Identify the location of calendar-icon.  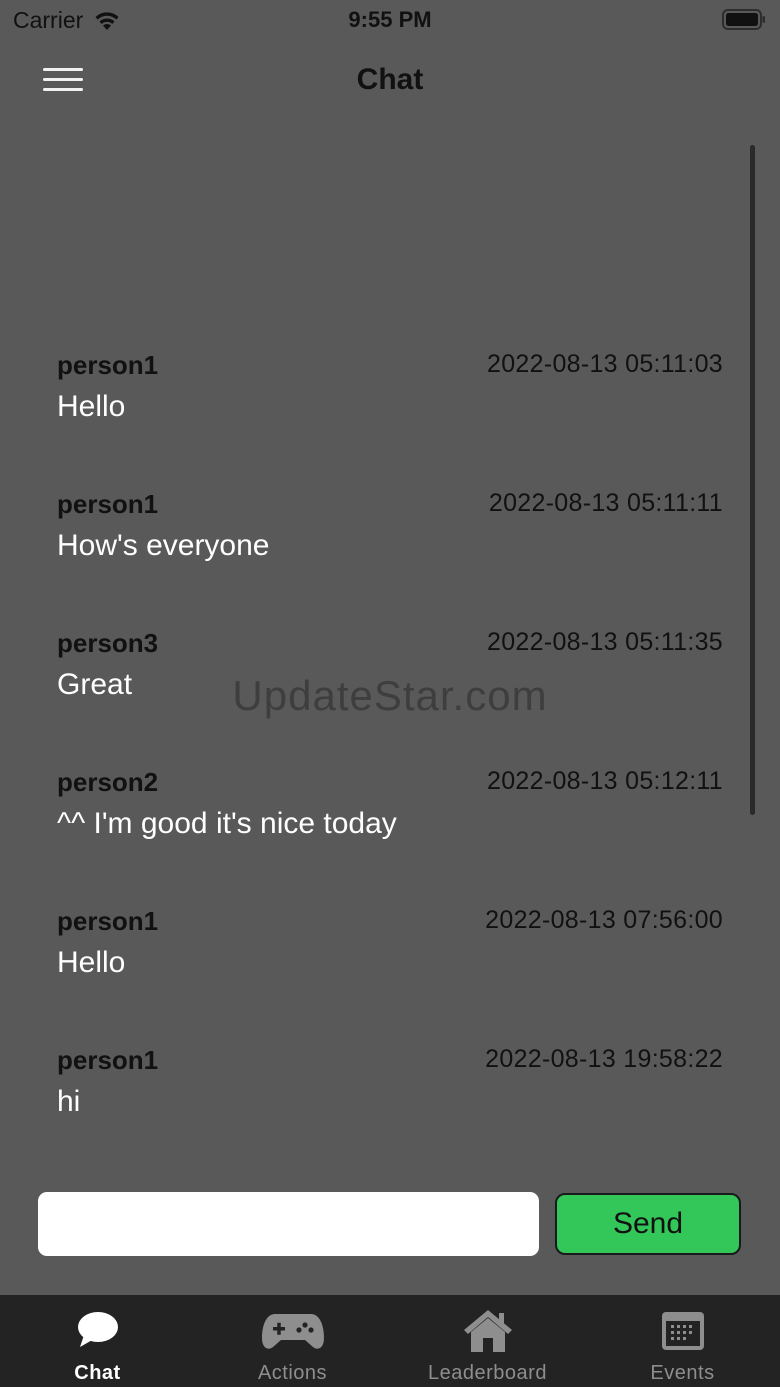
(682, 1331).